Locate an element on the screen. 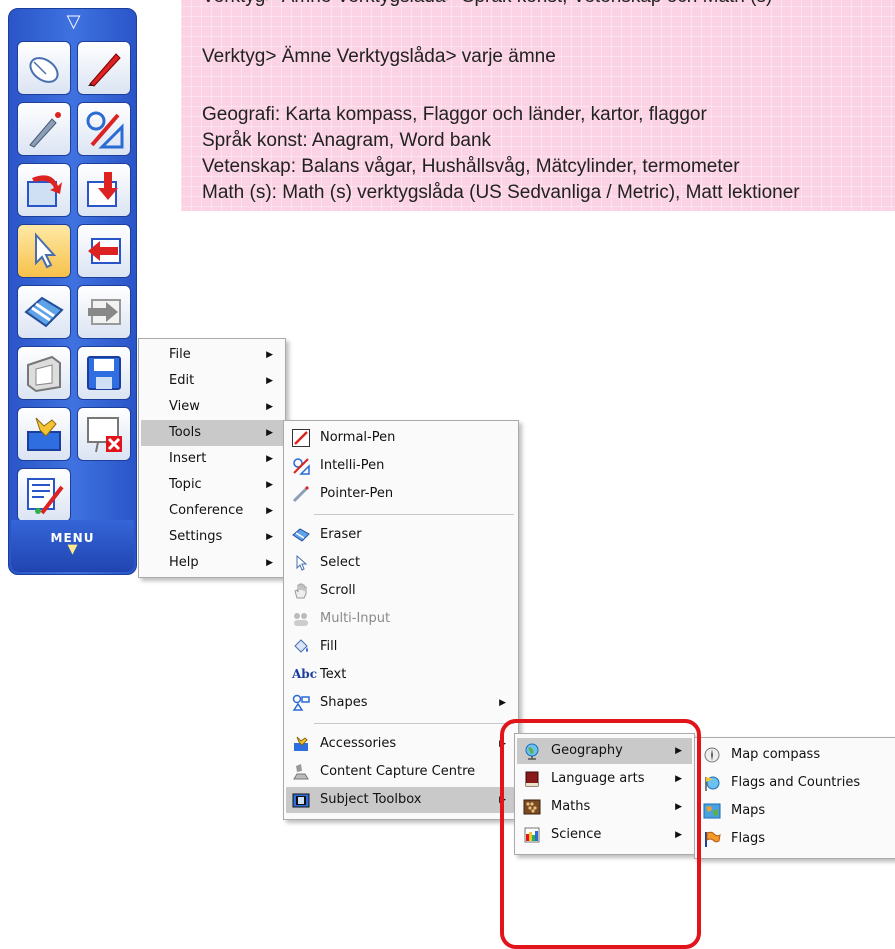 This screenshot has width=895, height=949. pointer-pen-icon is located at coordinates (300, 494).